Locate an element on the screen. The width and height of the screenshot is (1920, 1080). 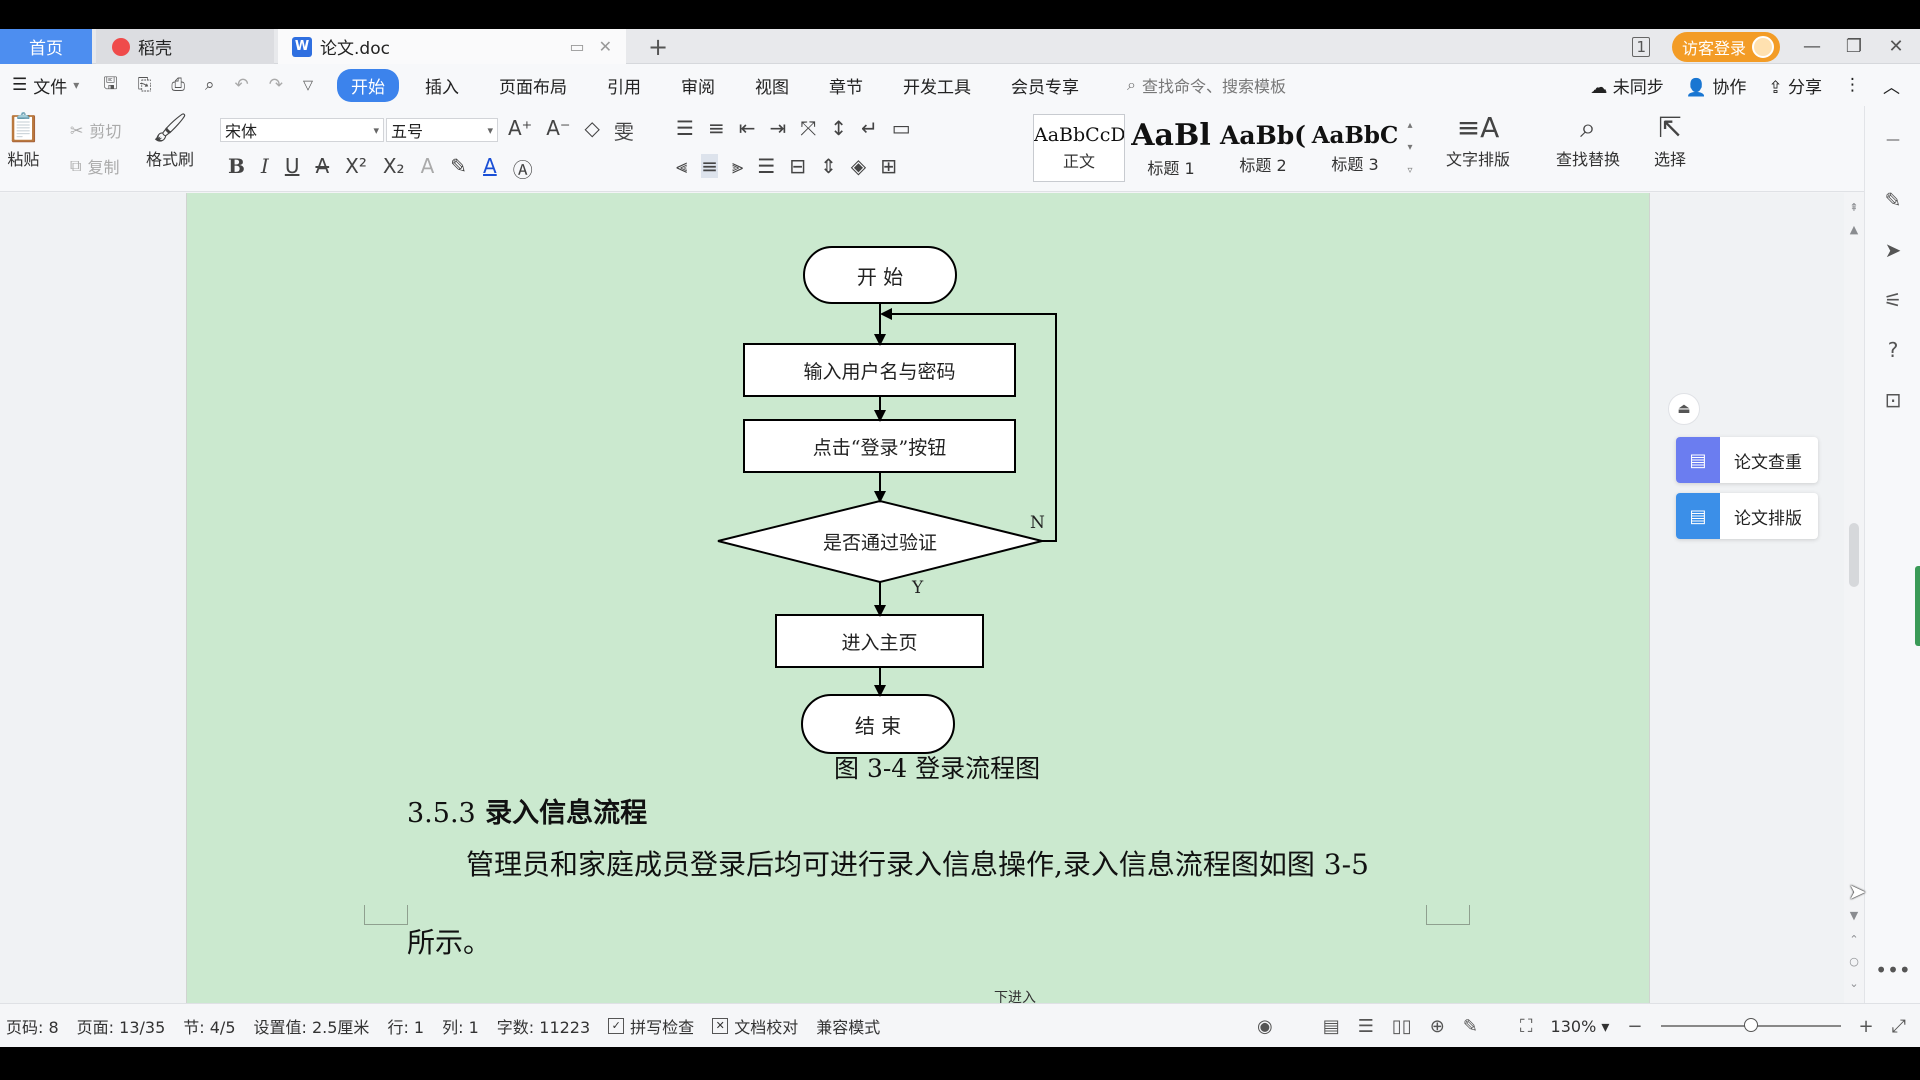
highlight-icon: ✎ is located at coordinates (458, 168).